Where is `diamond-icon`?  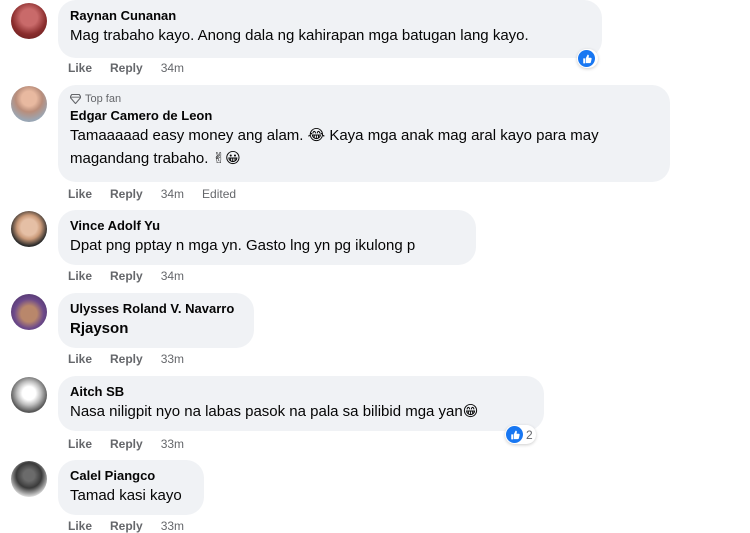 diamond-icon is located at coordinates (75, 99).